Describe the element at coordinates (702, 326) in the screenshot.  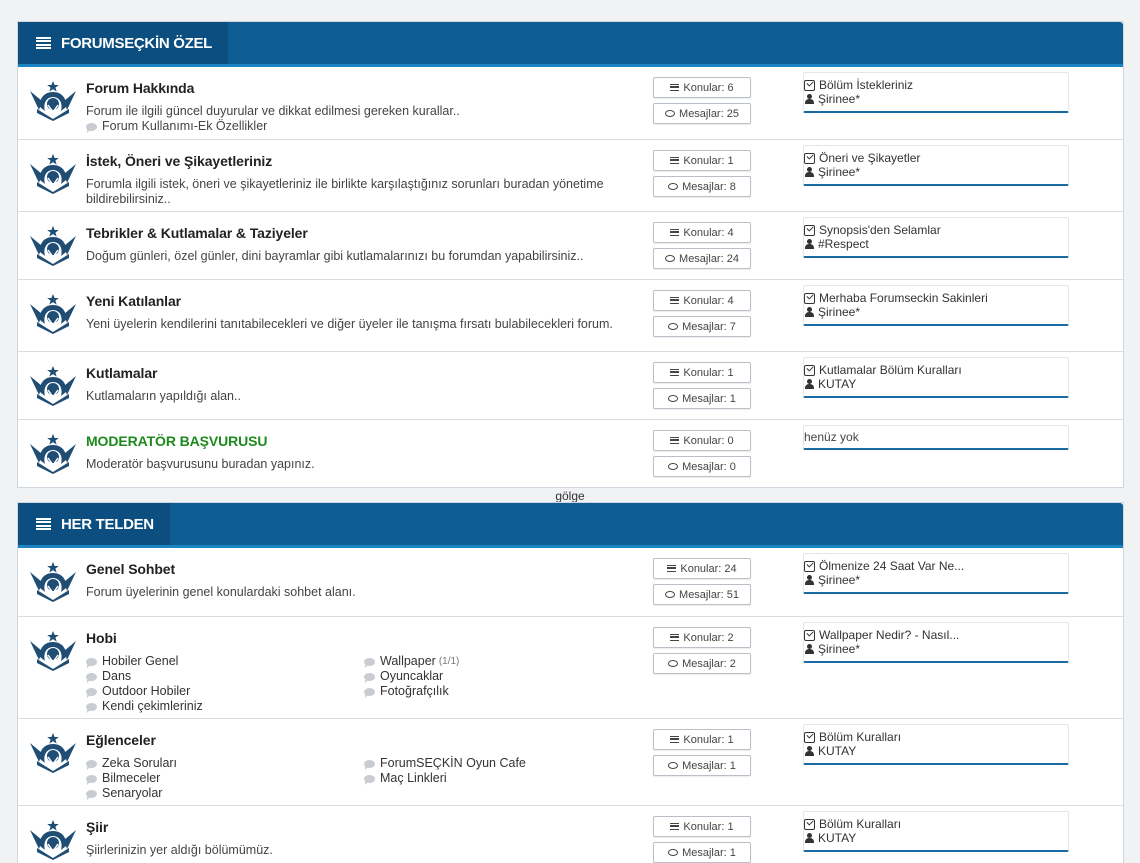
I see `posts-count-button: Mesajlar: 7` at that location.